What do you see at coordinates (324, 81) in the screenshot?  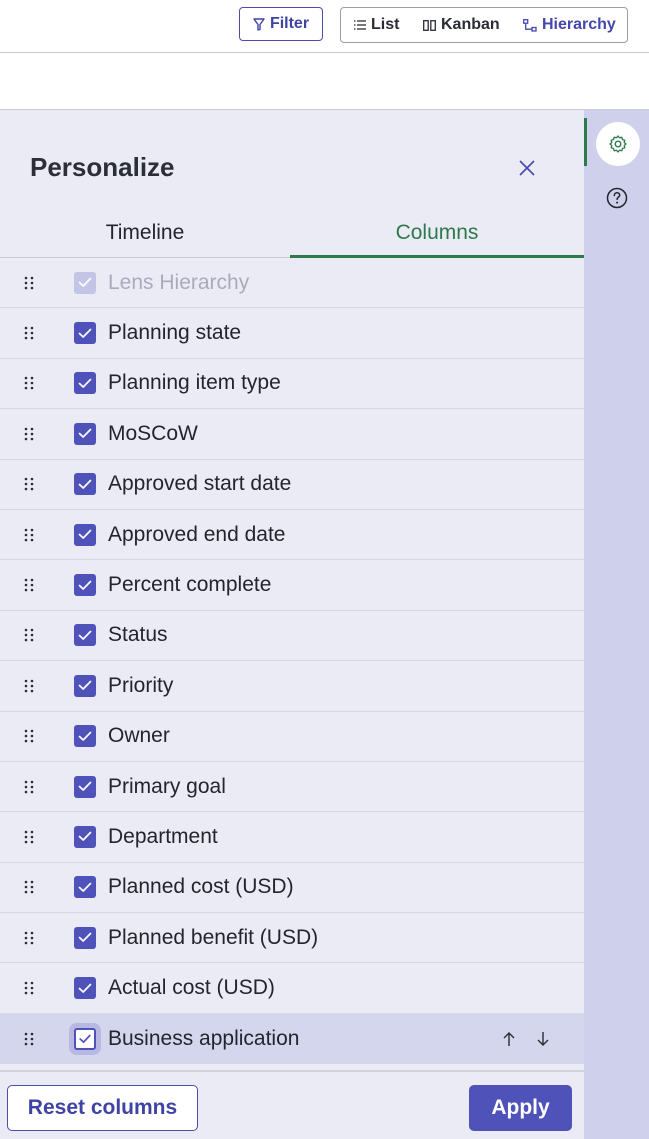 I see `header-strip` at bounding box center [324, 81].